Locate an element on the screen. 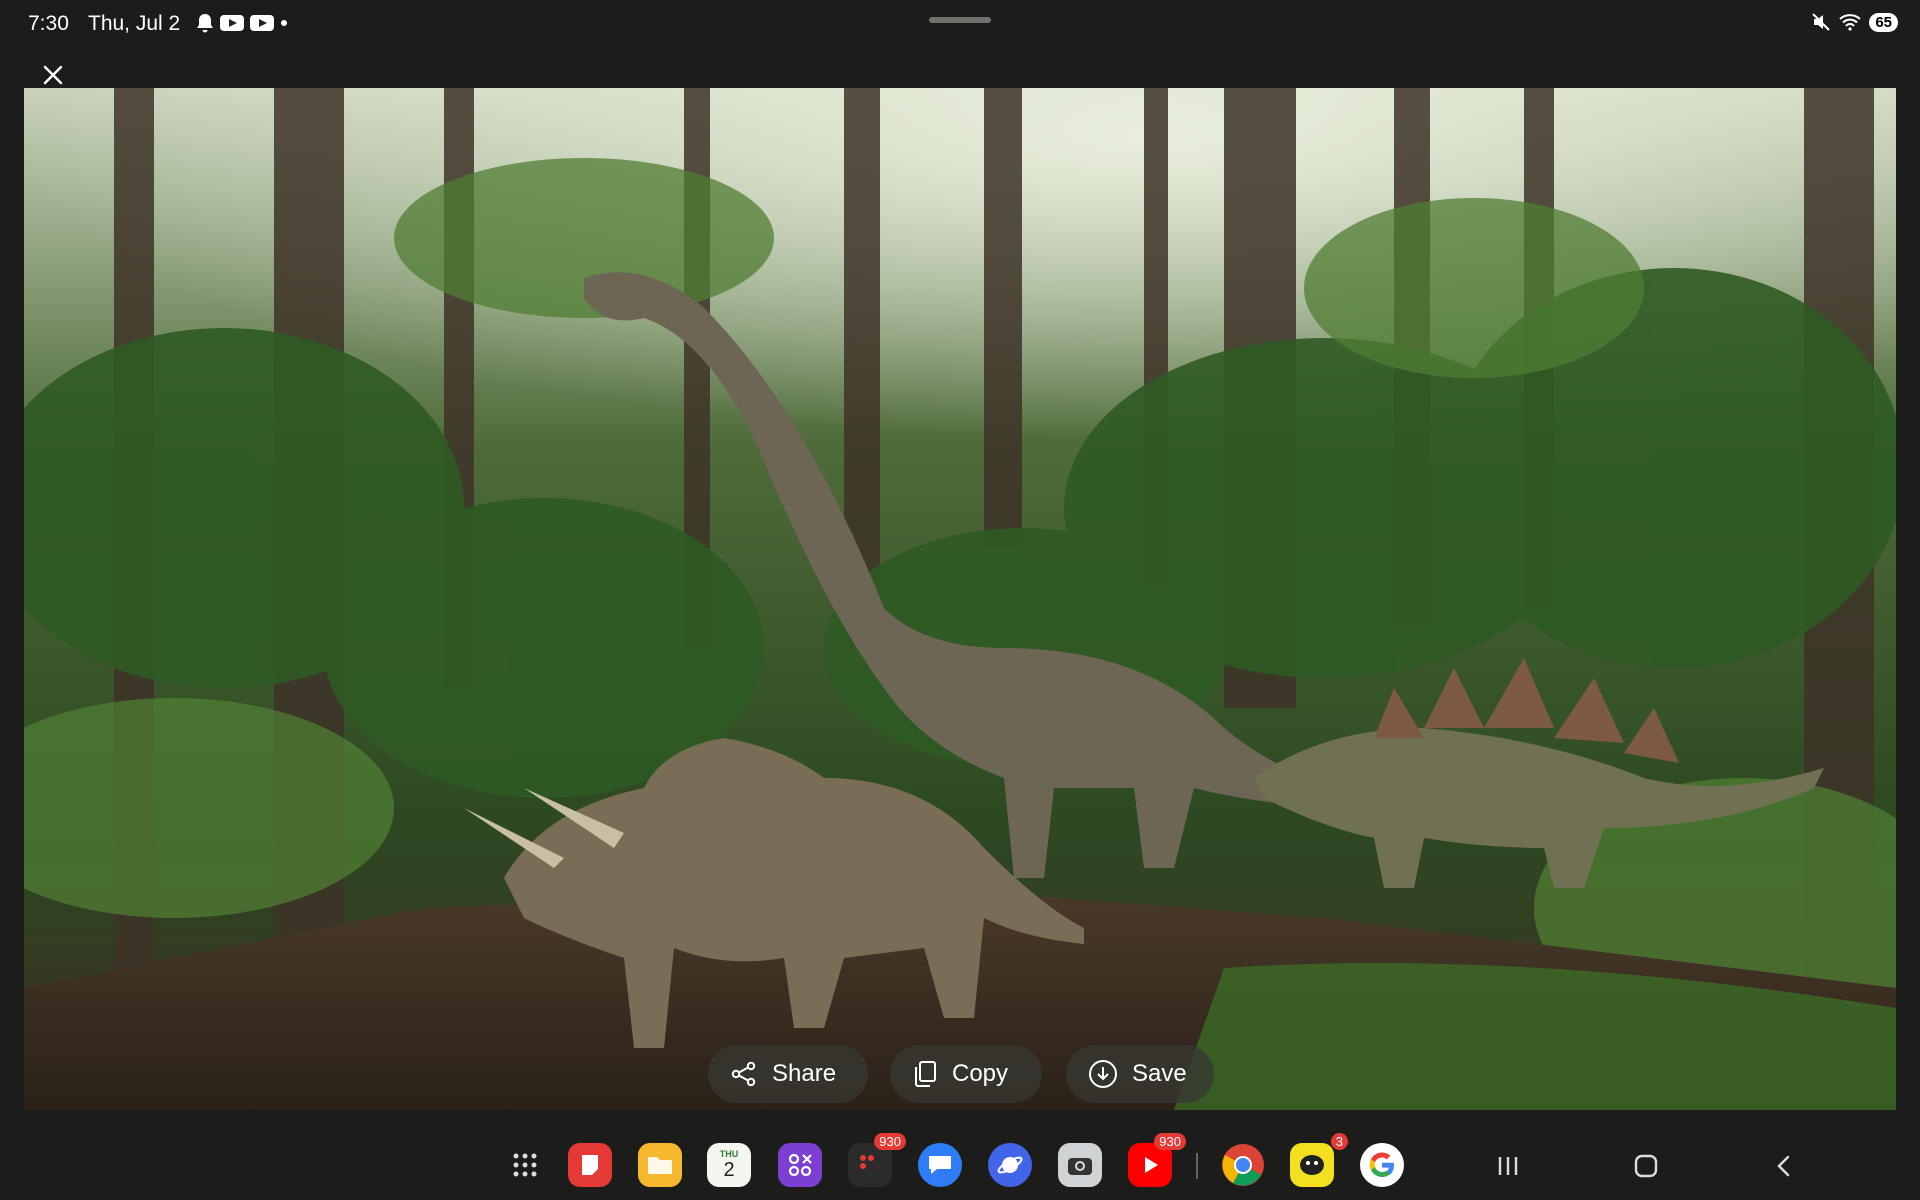  close-icon is located at coordinates (53, 75).